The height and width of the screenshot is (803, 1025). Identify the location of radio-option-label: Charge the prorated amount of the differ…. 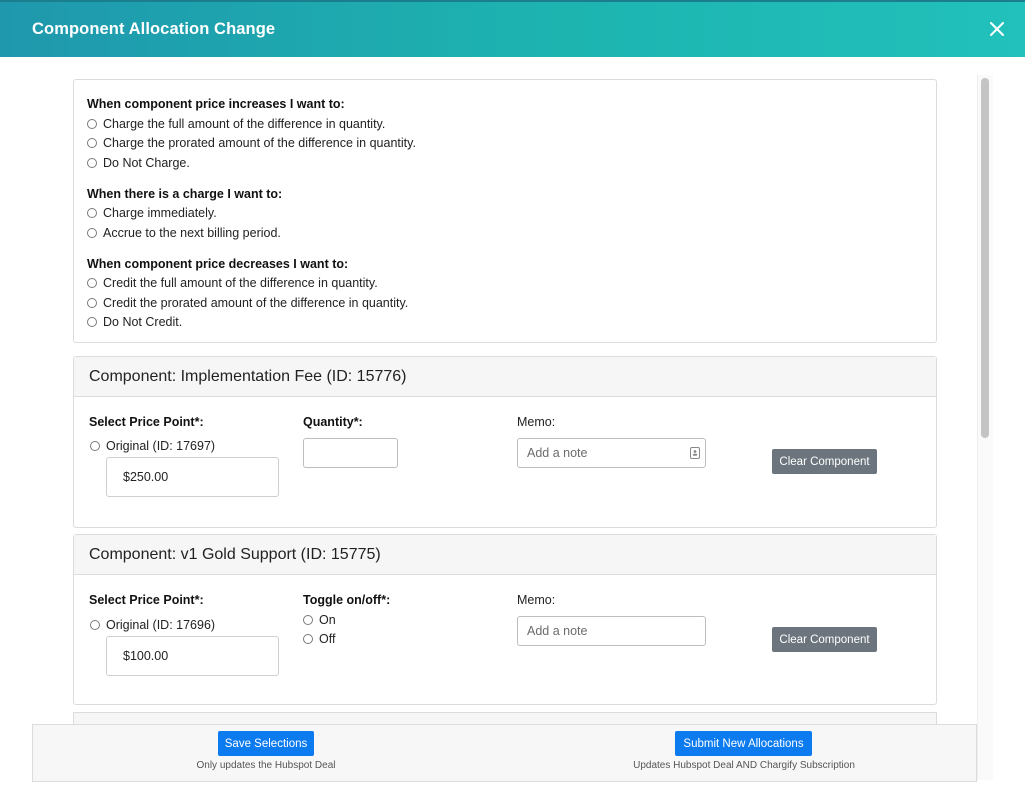
(259, 143).